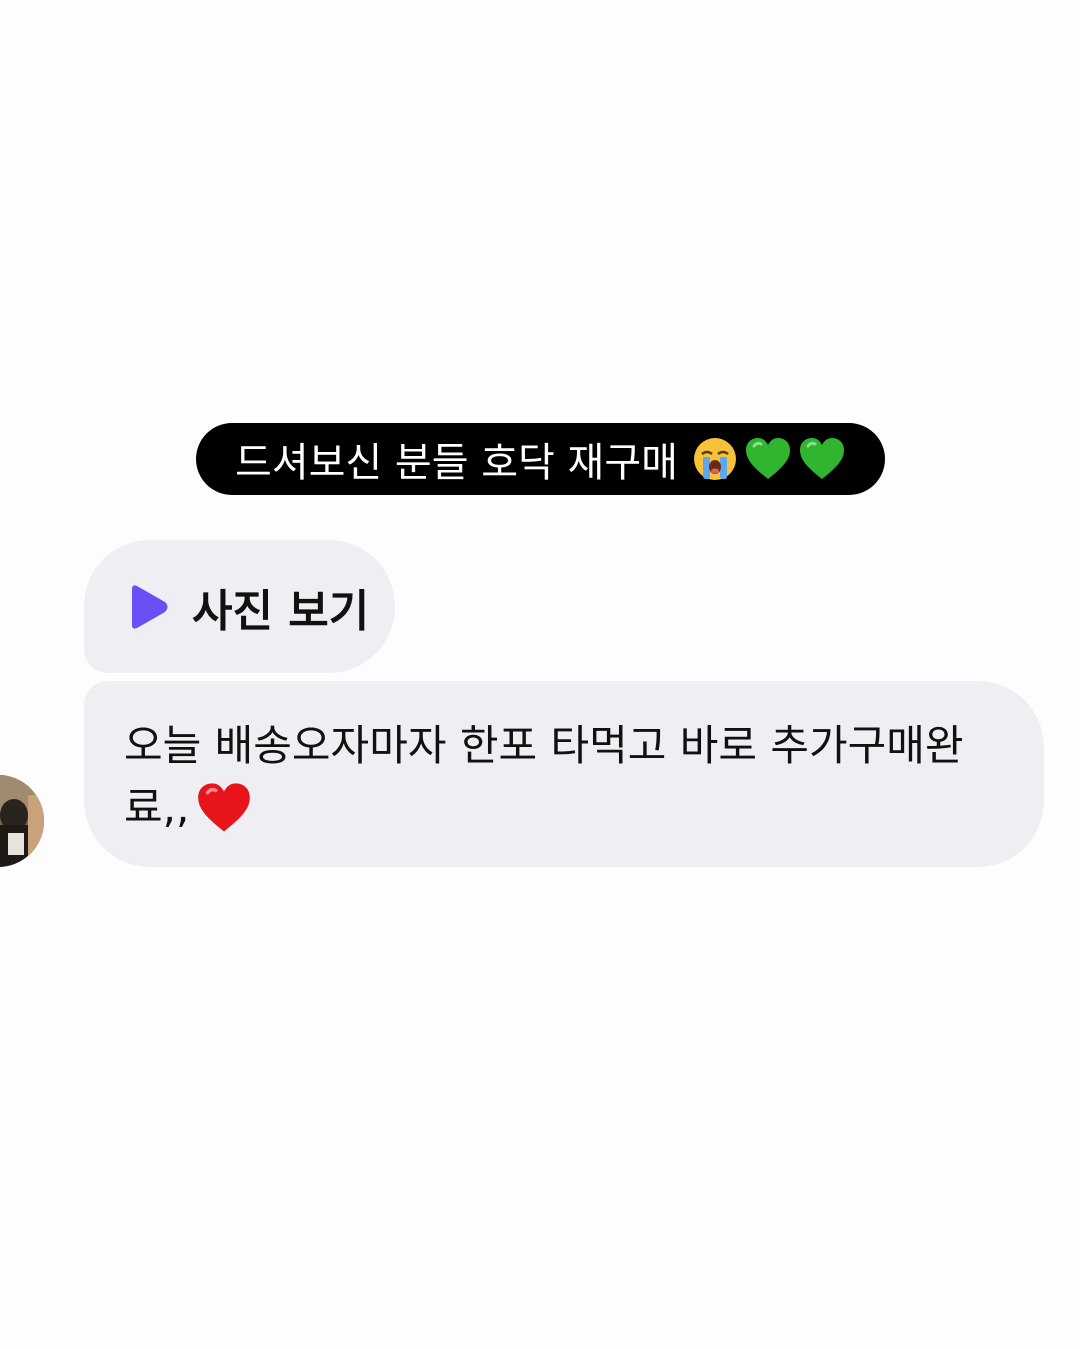  I want to click on caption-banner: 드셔보신 분들 호닥 재구매, so click(540, 459).